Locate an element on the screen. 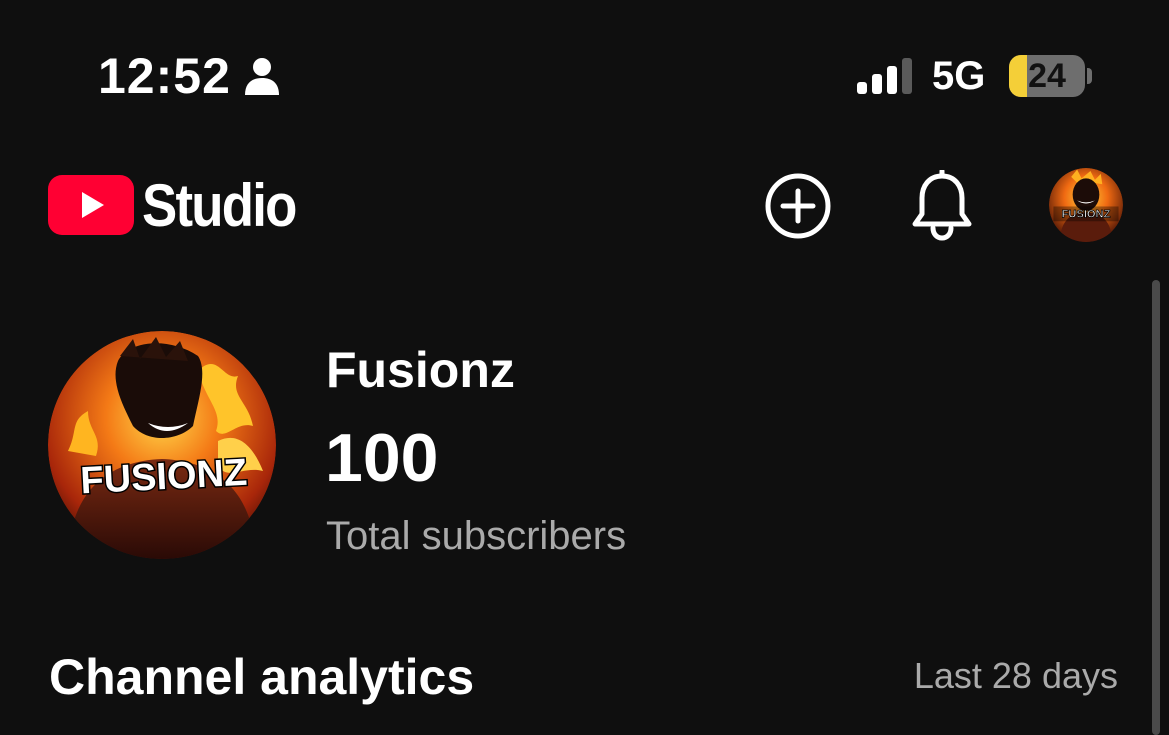 The image size is (1169, 735). analytics-title: Channel analytics is located at coordinates (262, 677).